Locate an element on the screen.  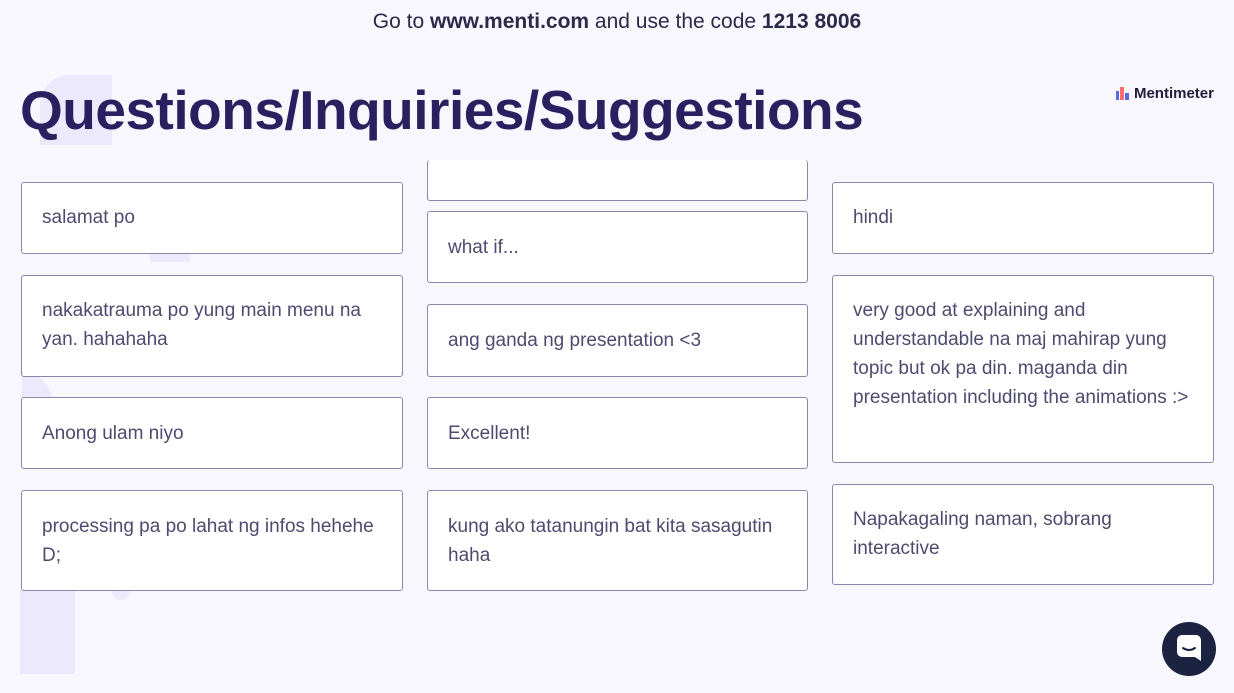
brand-name: Mentimeter is located at coordinates (1173, 93).